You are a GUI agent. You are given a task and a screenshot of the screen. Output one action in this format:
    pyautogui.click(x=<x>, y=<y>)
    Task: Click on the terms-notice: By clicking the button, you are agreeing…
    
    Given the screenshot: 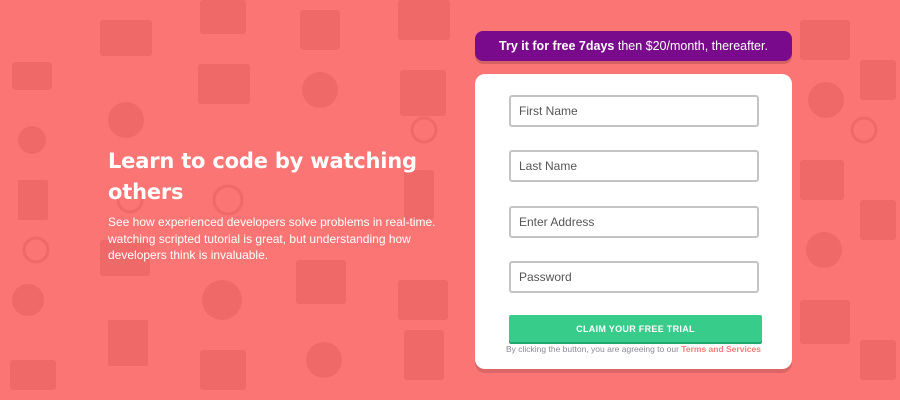 What is the action you would take?
    pyautogui.click(x=633, y=349)
    